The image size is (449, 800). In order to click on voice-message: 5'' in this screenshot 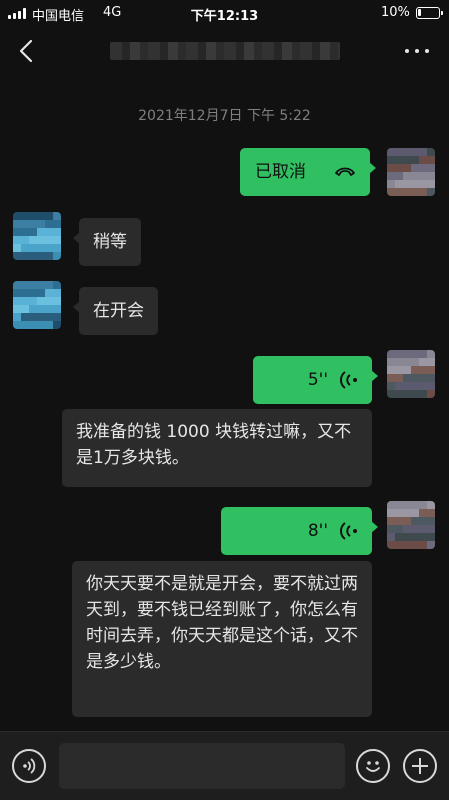, I will do `click(315, 380)`.